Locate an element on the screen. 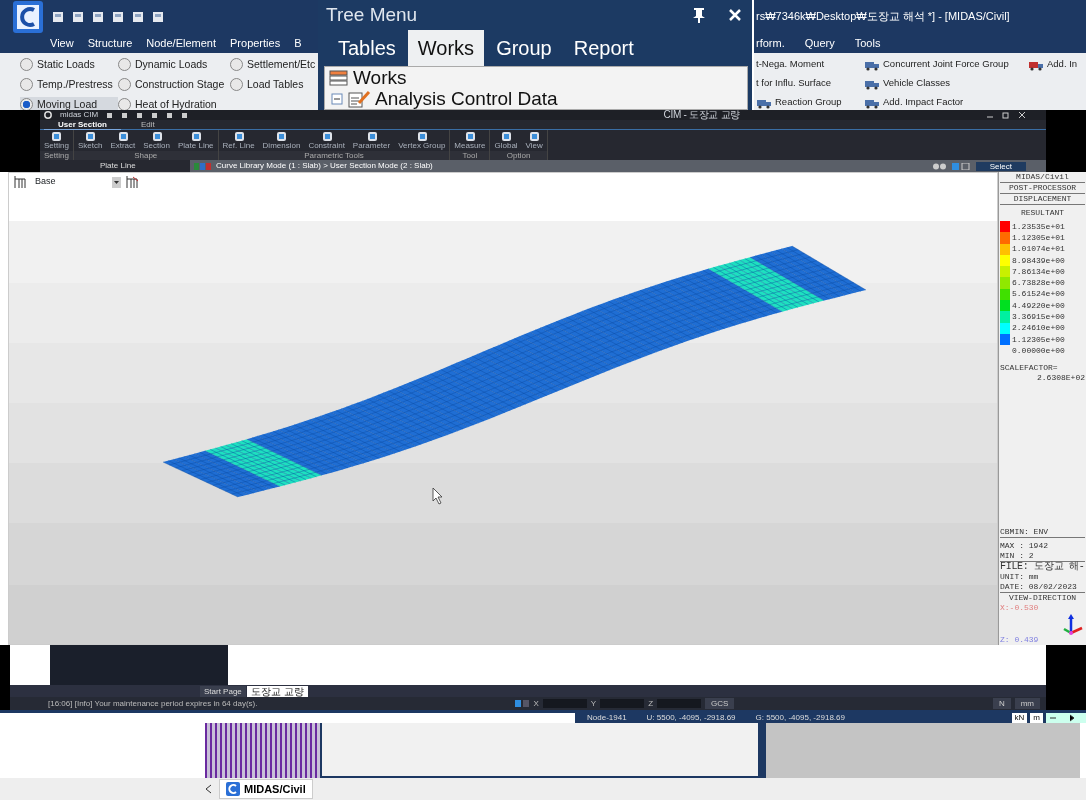 This screenshot has height=800, width=1086. menu-item: B is located at coordinates (298, 43).